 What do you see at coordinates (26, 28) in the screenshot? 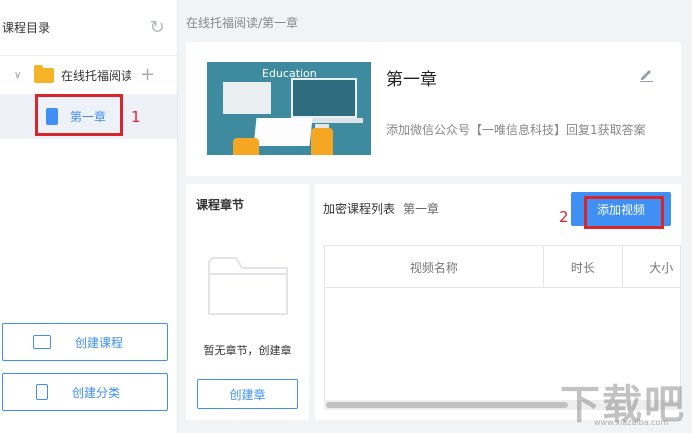
I see `sidebar-title: 课程目录` at bounding box center [26, 28].